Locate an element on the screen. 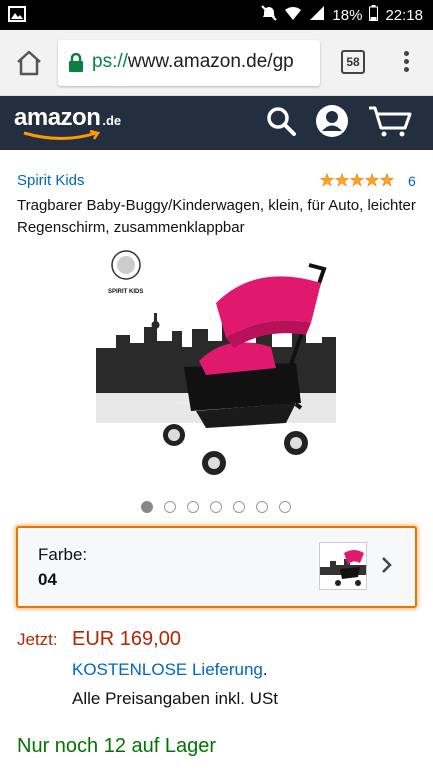 The image size is (433, 770). url-text: ps://www.amazon.de/gp is located at coordinates (193, 61).